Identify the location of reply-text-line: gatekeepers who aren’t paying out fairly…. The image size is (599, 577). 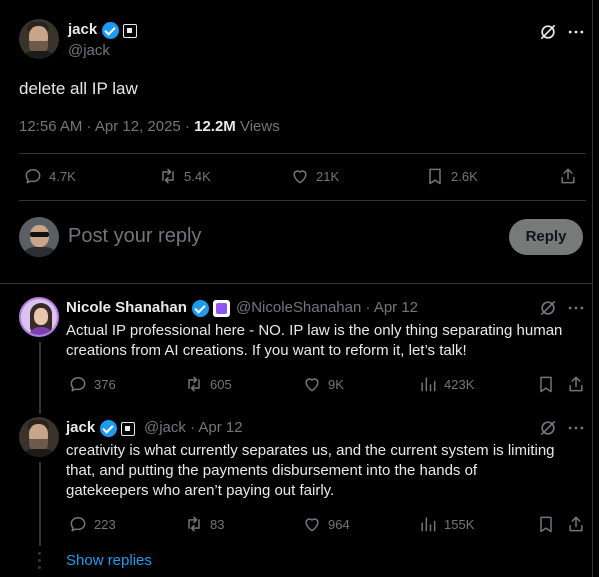
(200, 490).